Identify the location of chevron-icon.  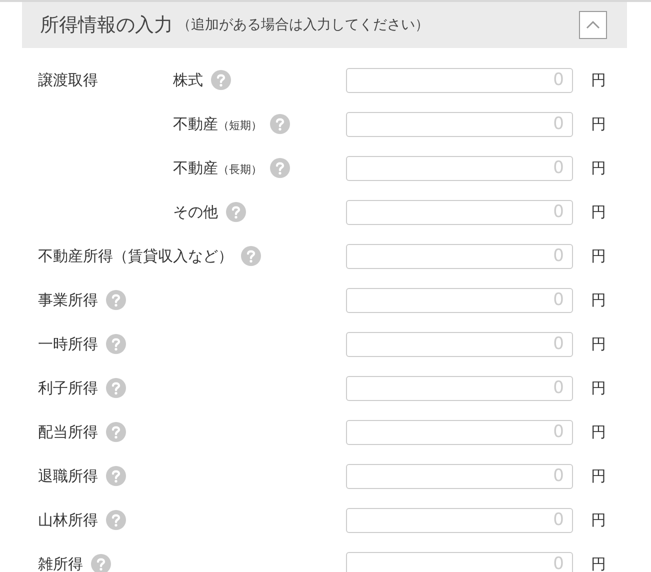
(593, 25).